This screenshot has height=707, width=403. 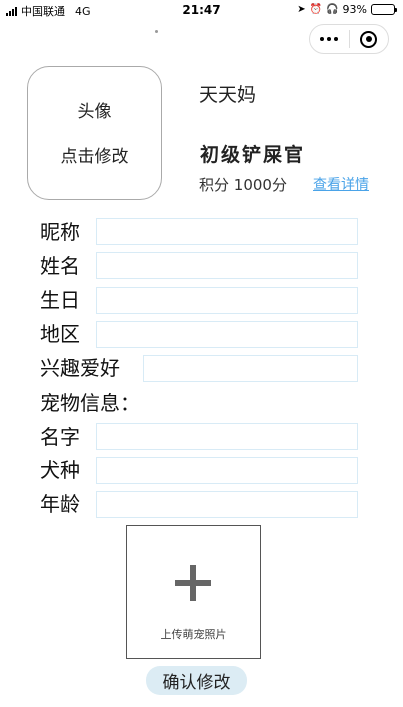 I want to click on plus-icon, so click(x=193, y=583).